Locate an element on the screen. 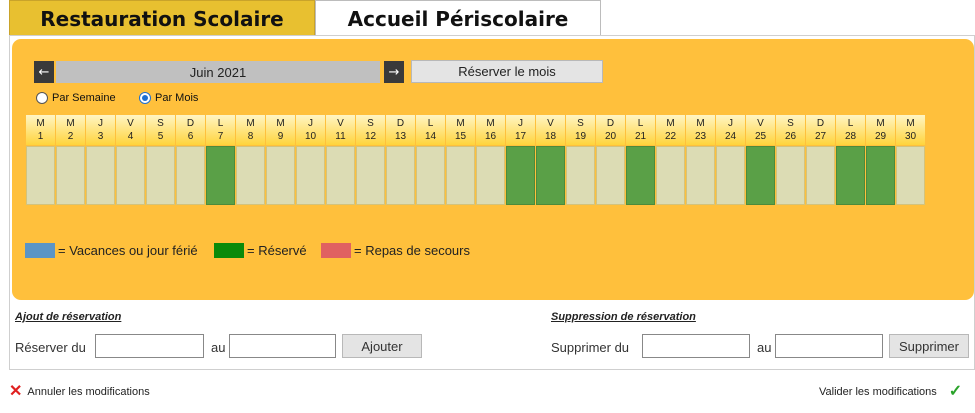 The image size is (975, 413). calendar-day: M 22 is located at coordinates (670, 160).